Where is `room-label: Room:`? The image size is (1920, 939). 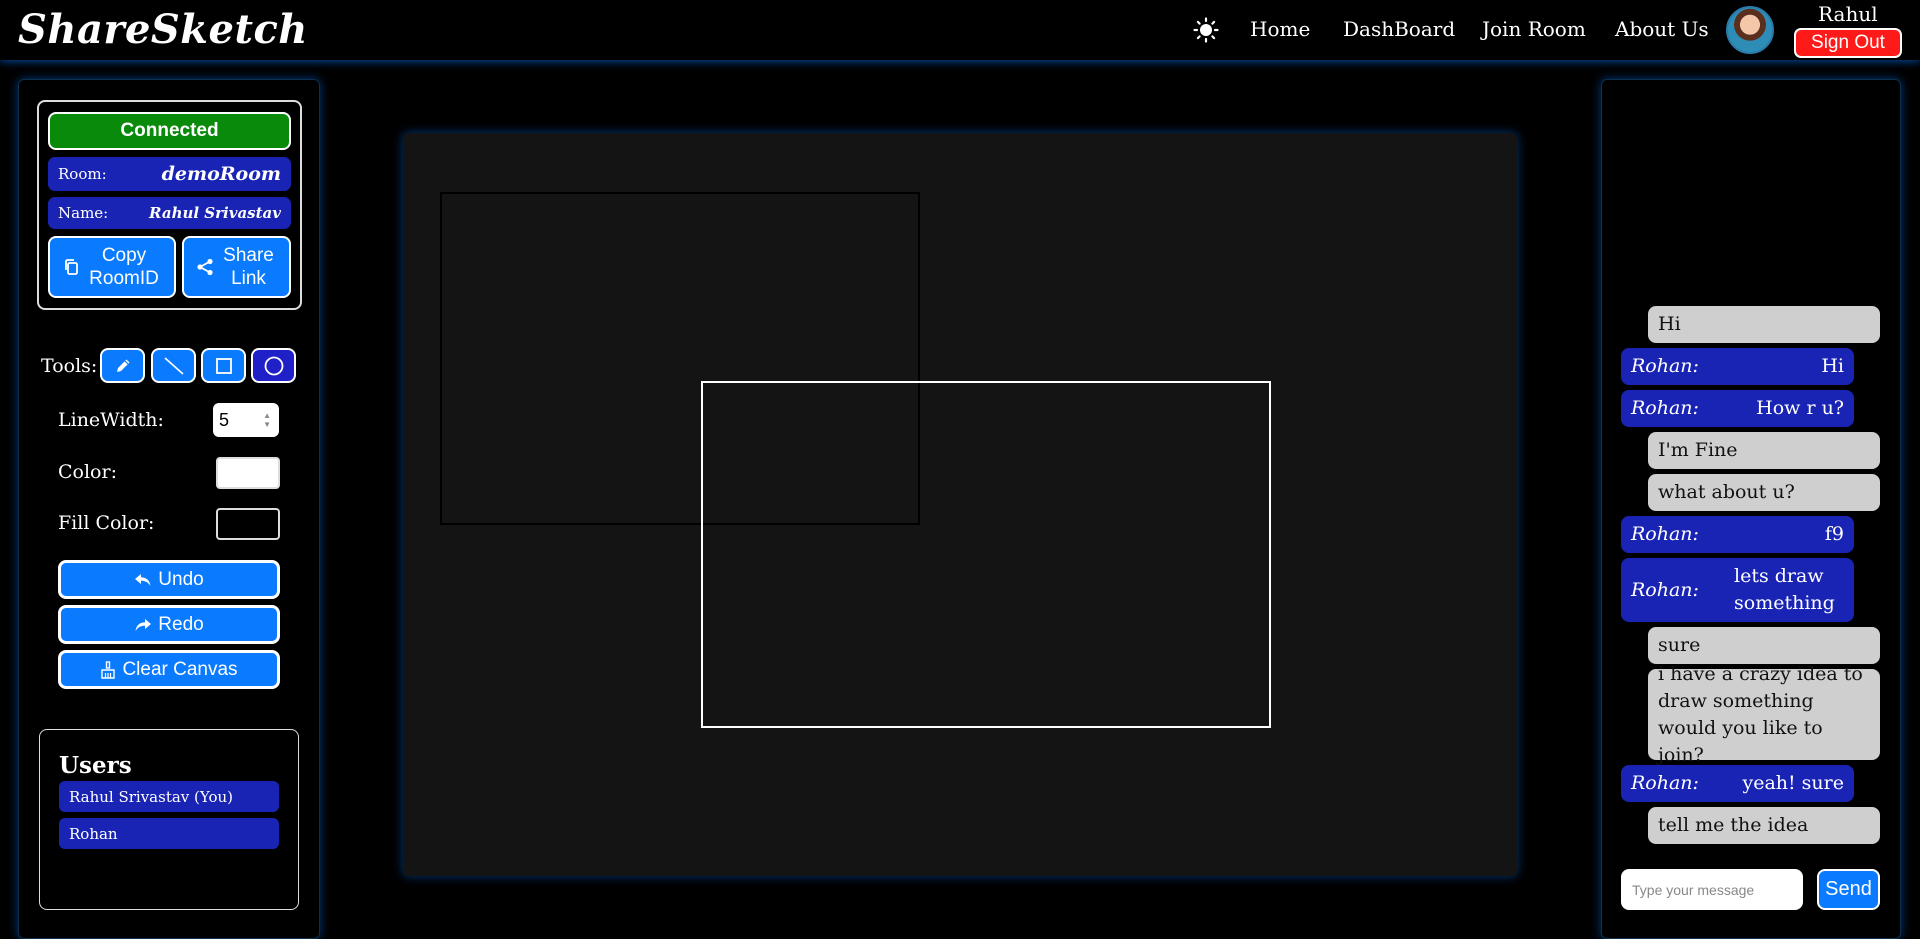
room-label: Room: is located at coordinates (82, 174).